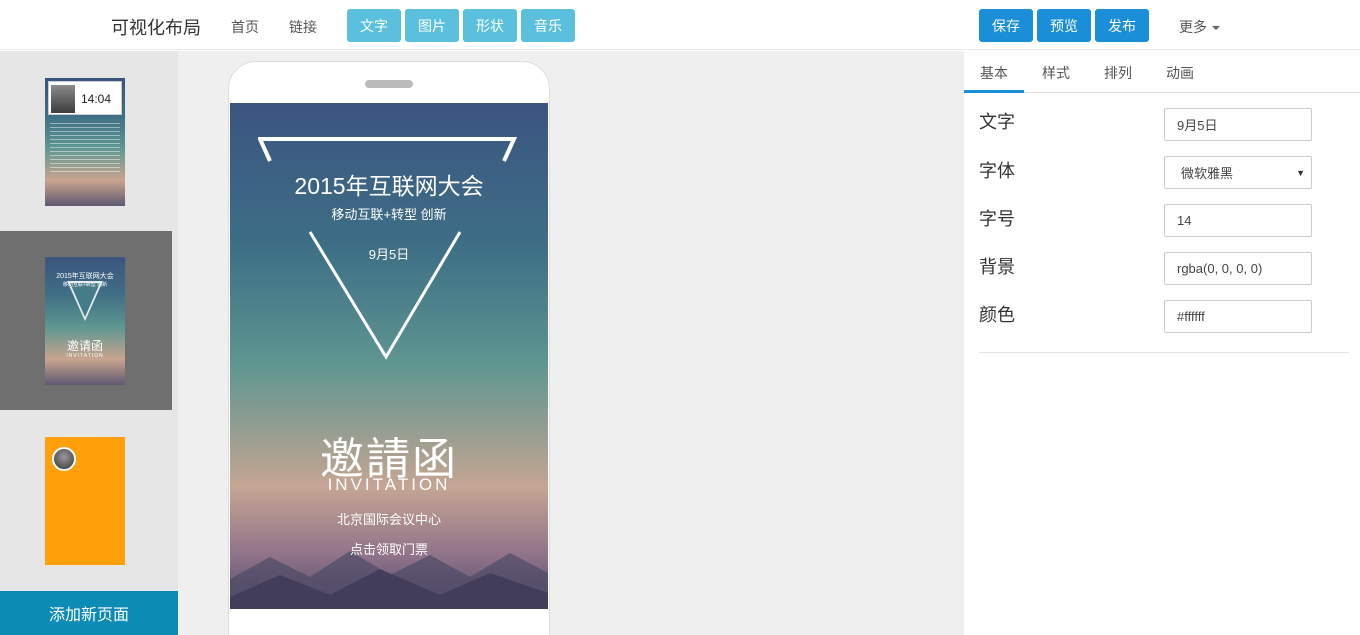  Describe the element at coordinates (389, 485) in the screenshot. I see `slide-invitation-en: INVITATION` at that location.